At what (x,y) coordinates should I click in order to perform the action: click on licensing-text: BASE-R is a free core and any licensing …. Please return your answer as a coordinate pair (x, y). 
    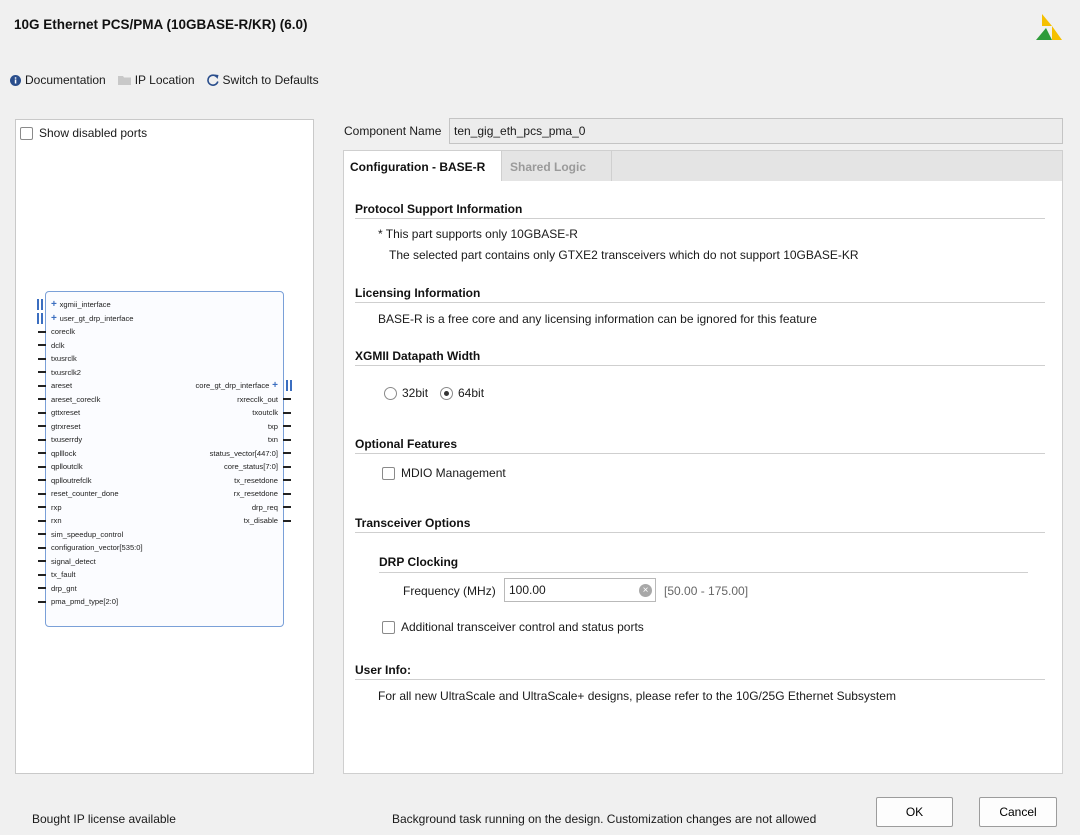
    Looking at the image, I should click on (597, 319).